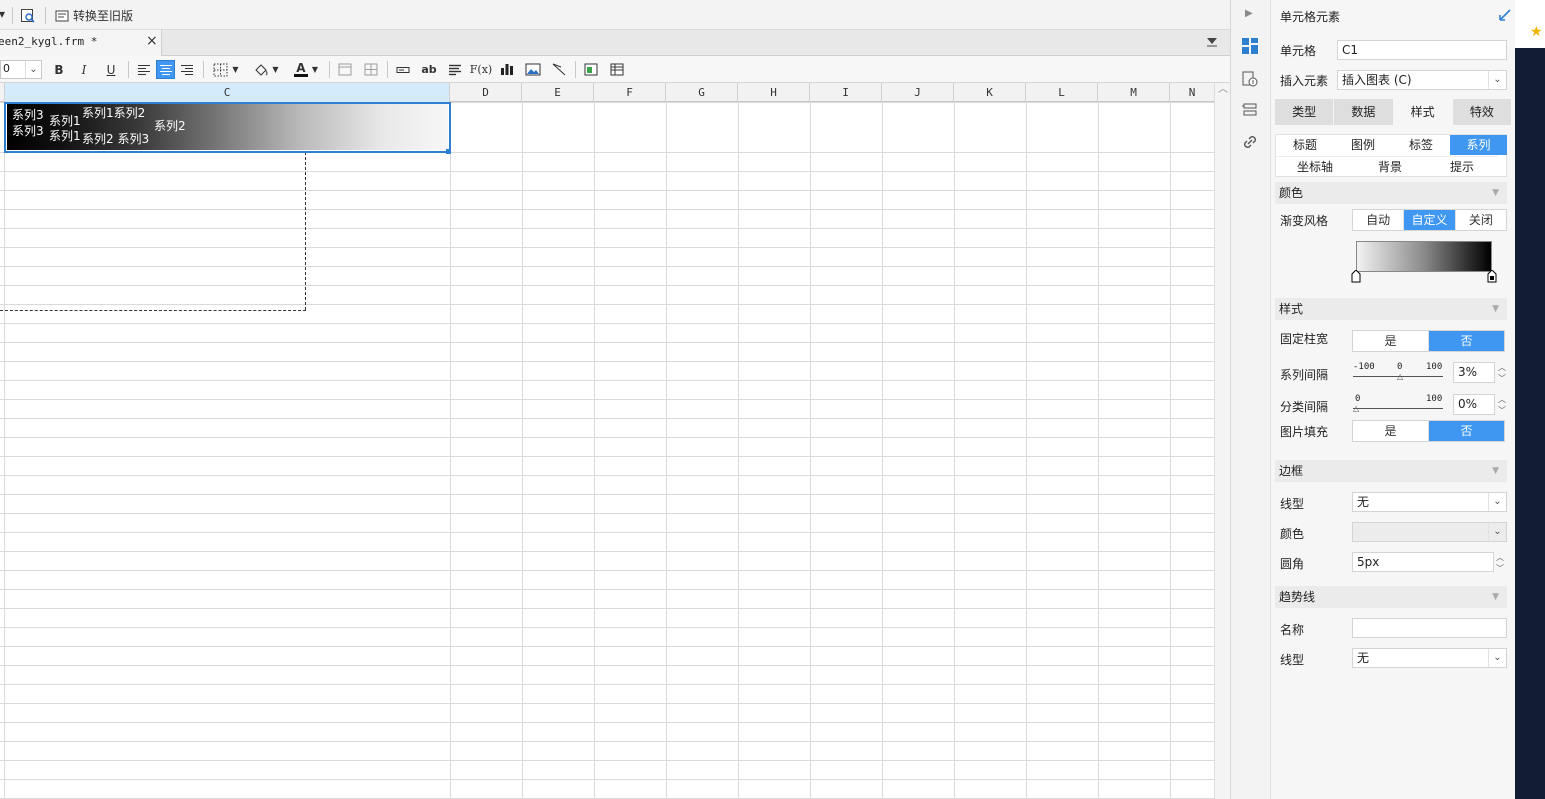  Describe the element at coordinates (1391, 431) in the screenshot. I see `image-fill-yes: 是` at that location.